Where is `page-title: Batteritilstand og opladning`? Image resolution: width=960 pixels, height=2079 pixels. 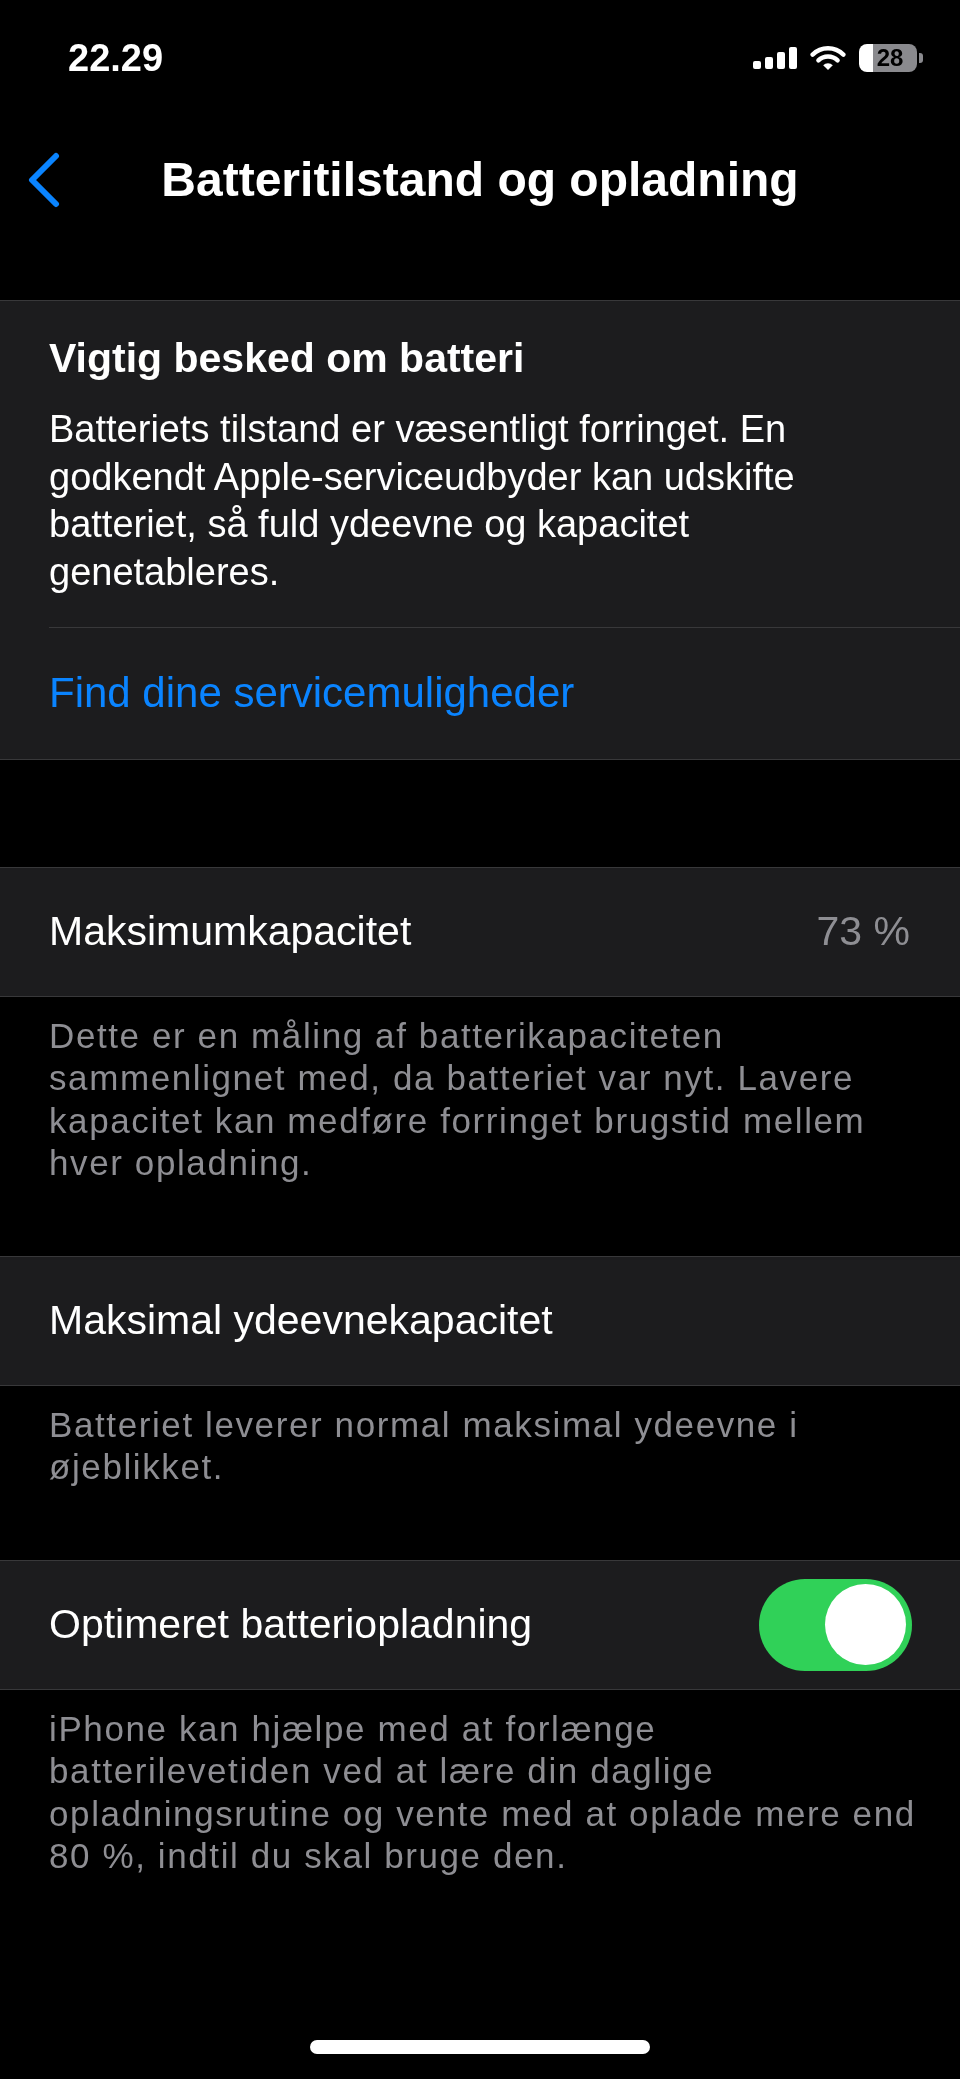
page-title: Batteritilstand og opladning is located at coordinates (480, 180).